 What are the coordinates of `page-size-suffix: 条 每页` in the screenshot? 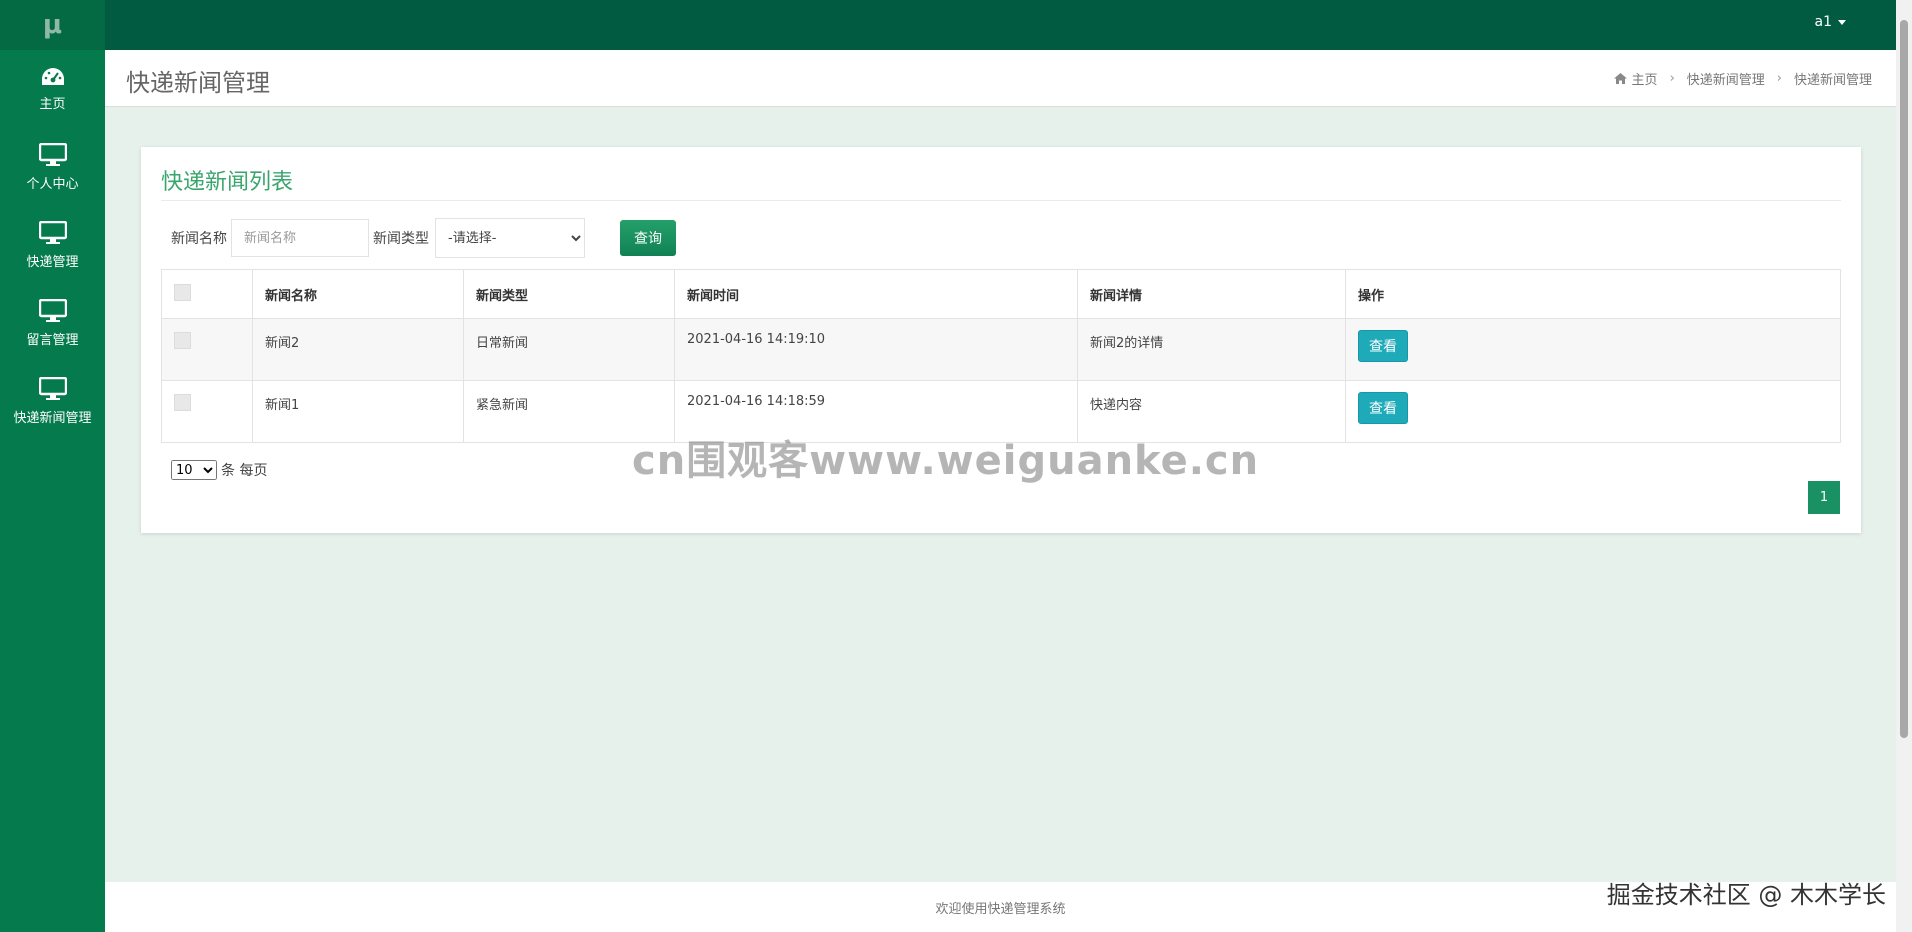 It's located at (244, 471).